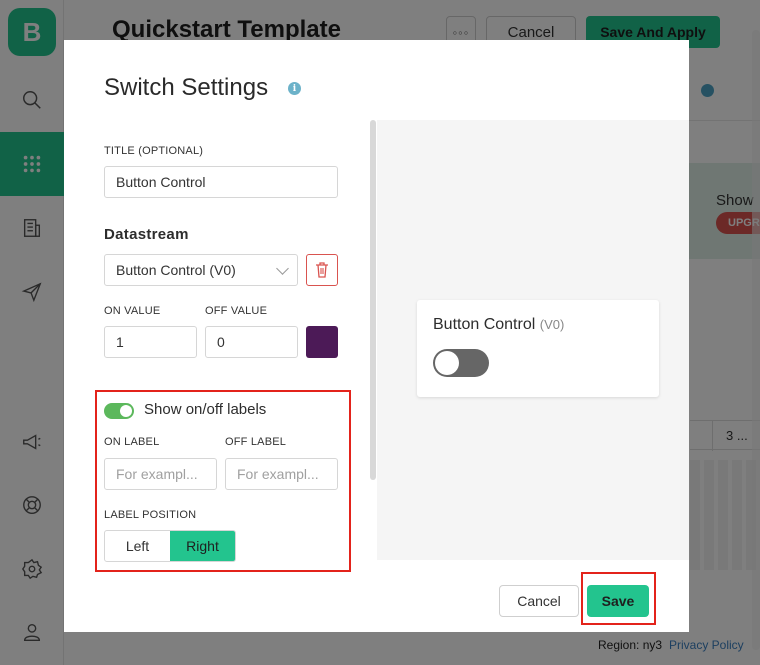  I want to click on switch-widget-preview: Button Control (V0), so click(538, 348).